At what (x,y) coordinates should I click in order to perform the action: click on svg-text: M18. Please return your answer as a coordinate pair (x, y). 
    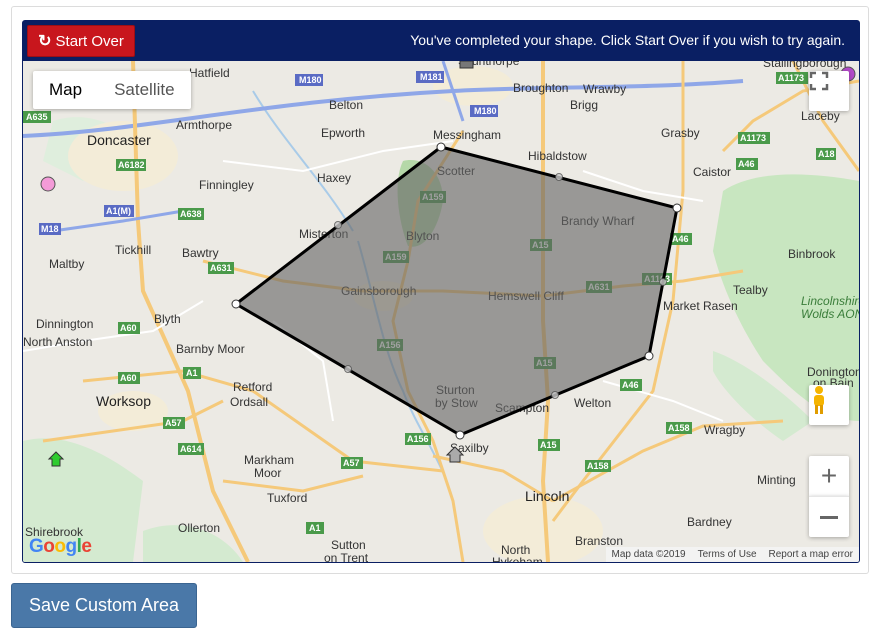
    Looking at the image, I should click on (50, 229).